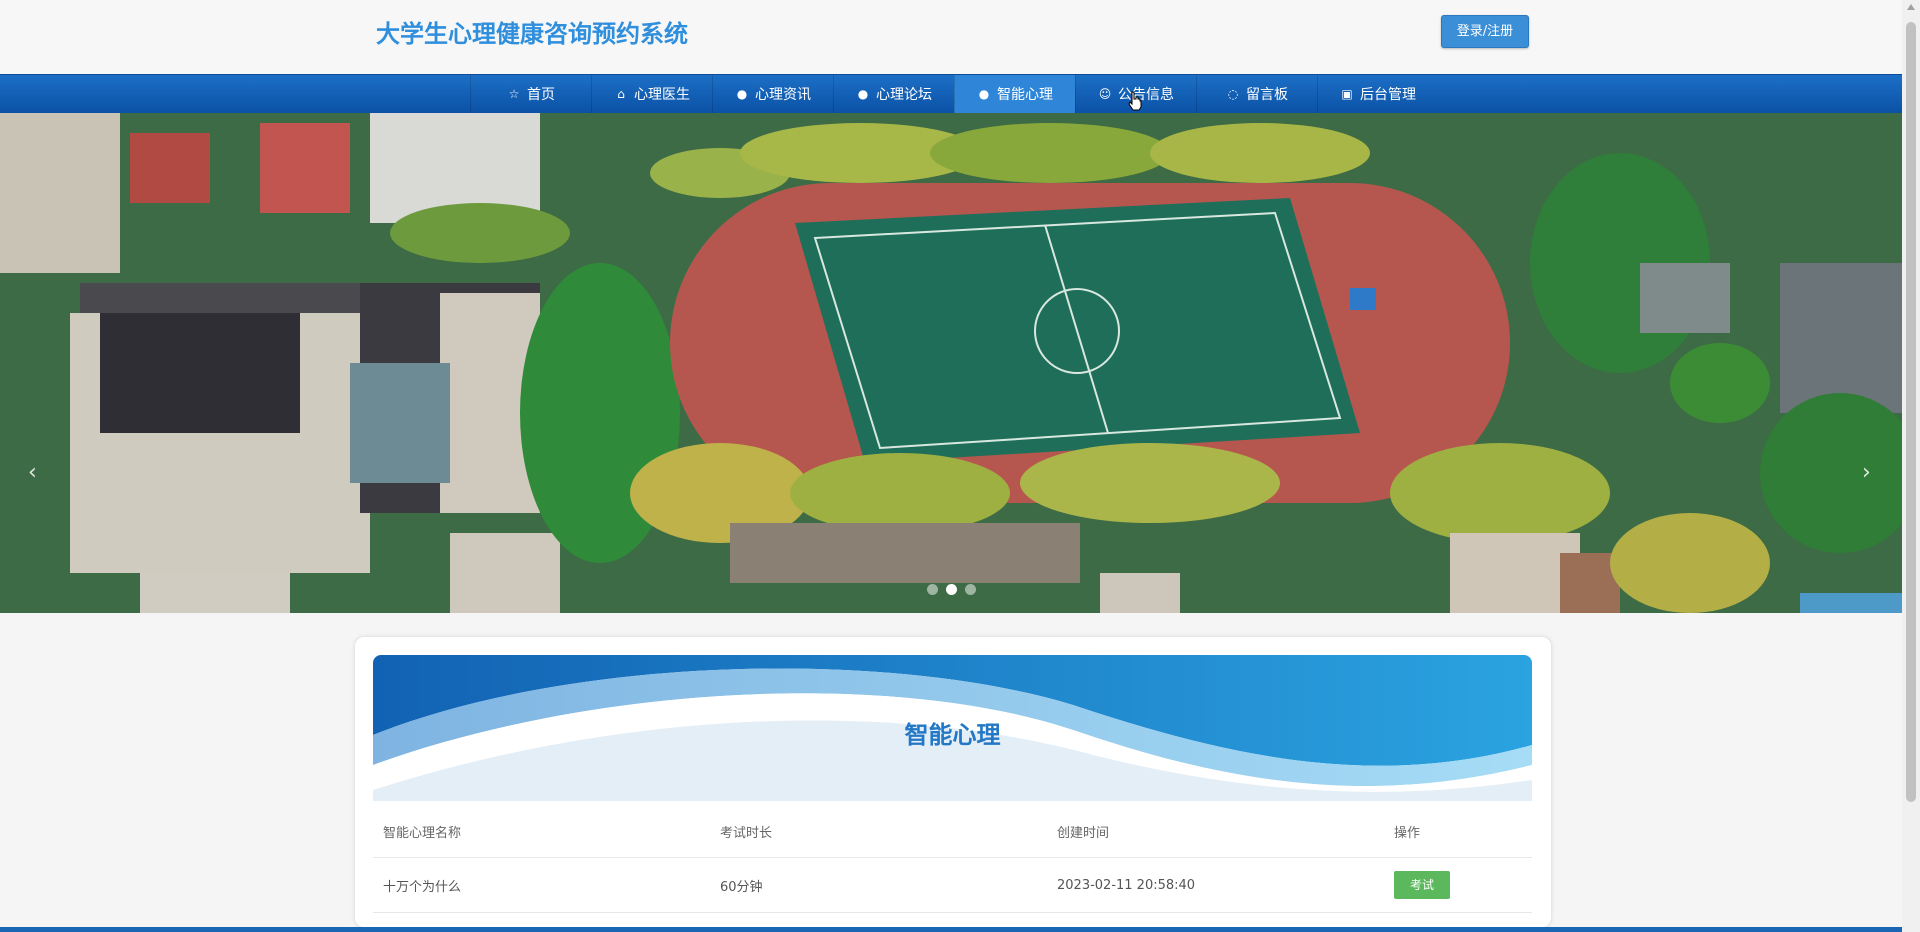 The height and width of the screenshot is (932, 1920). What do you see at coordinates (1422, 885) in the screenshot?
I see `take-exam-button: 考试` at bounding box center [1422, 885].